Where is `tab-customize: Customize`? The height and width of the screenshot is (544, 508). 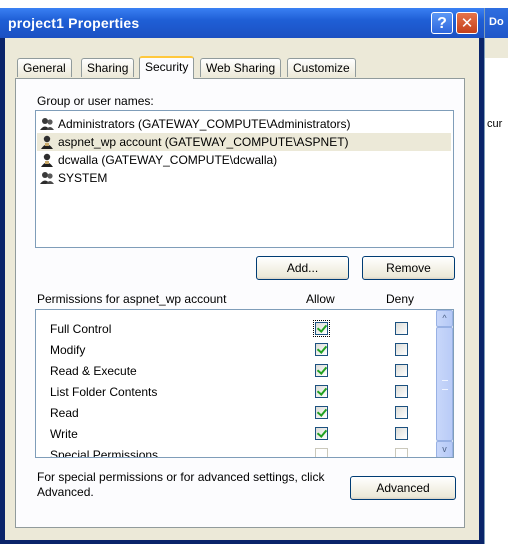 tab-customize: Customize is located at coordinates (321, 67).